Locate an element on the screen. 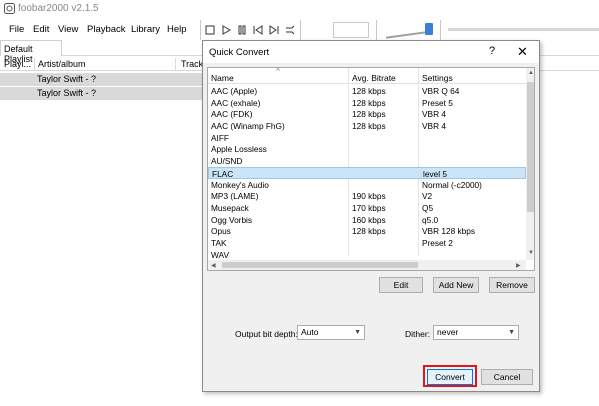 This screenshot has height=406, width=599. format-bitrate: 160 kbps is located at coordinates (369, 219).